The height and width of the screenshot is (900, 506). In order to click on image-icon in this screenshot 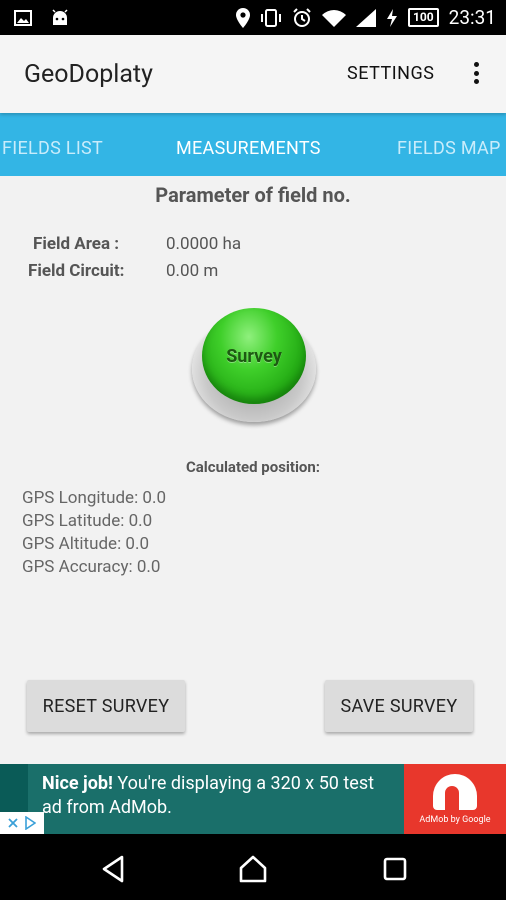, I will do `click(23, 18)`.